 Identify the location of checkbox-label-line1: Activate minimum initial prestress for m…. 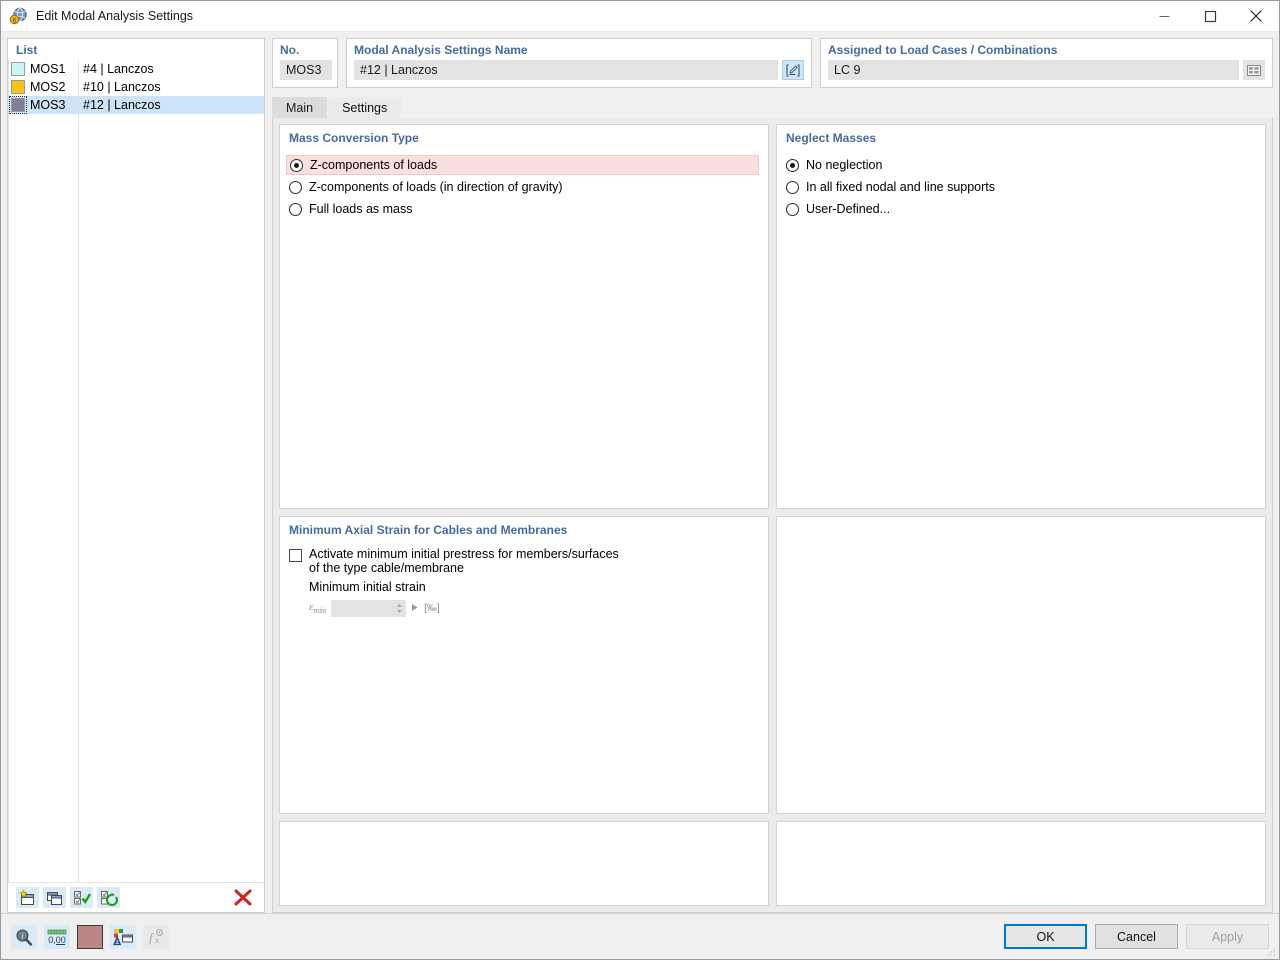
(464, 554).